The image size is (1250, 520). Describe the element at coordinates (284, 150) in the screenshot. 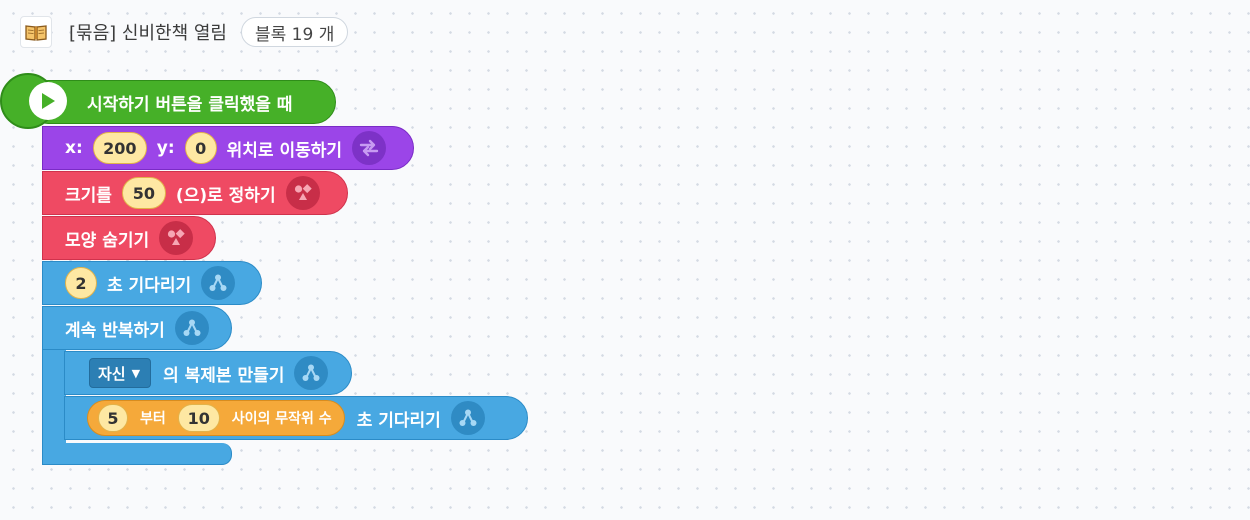

I see `move-block-label: 위치로 이동하기` at that location.